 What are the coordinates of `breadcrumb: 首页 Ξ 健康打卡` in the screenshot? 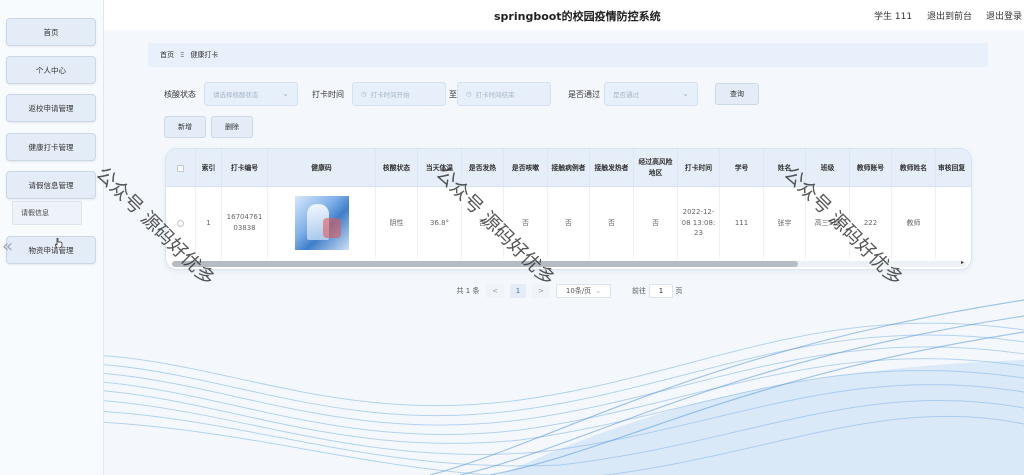 It's located at (568, 55).